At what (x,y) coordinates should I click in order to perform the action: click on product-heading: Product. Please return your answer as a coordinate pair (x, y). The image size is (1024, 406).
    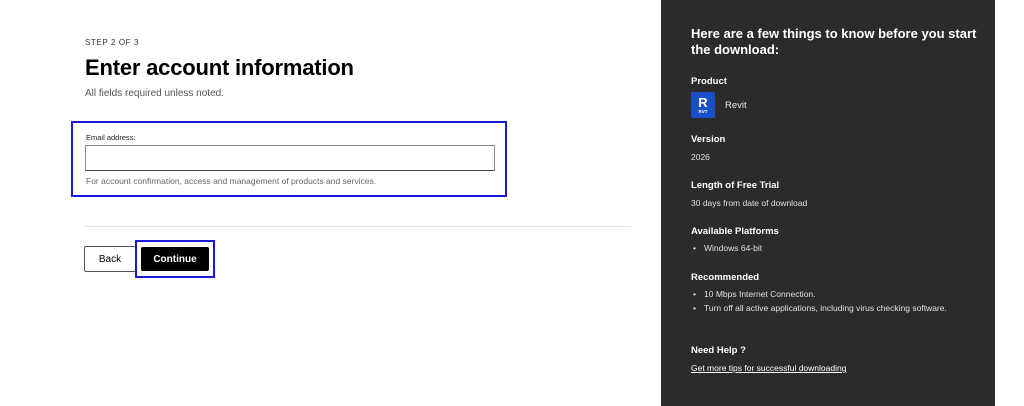
    Looking at the image, I should click on (709, 81).